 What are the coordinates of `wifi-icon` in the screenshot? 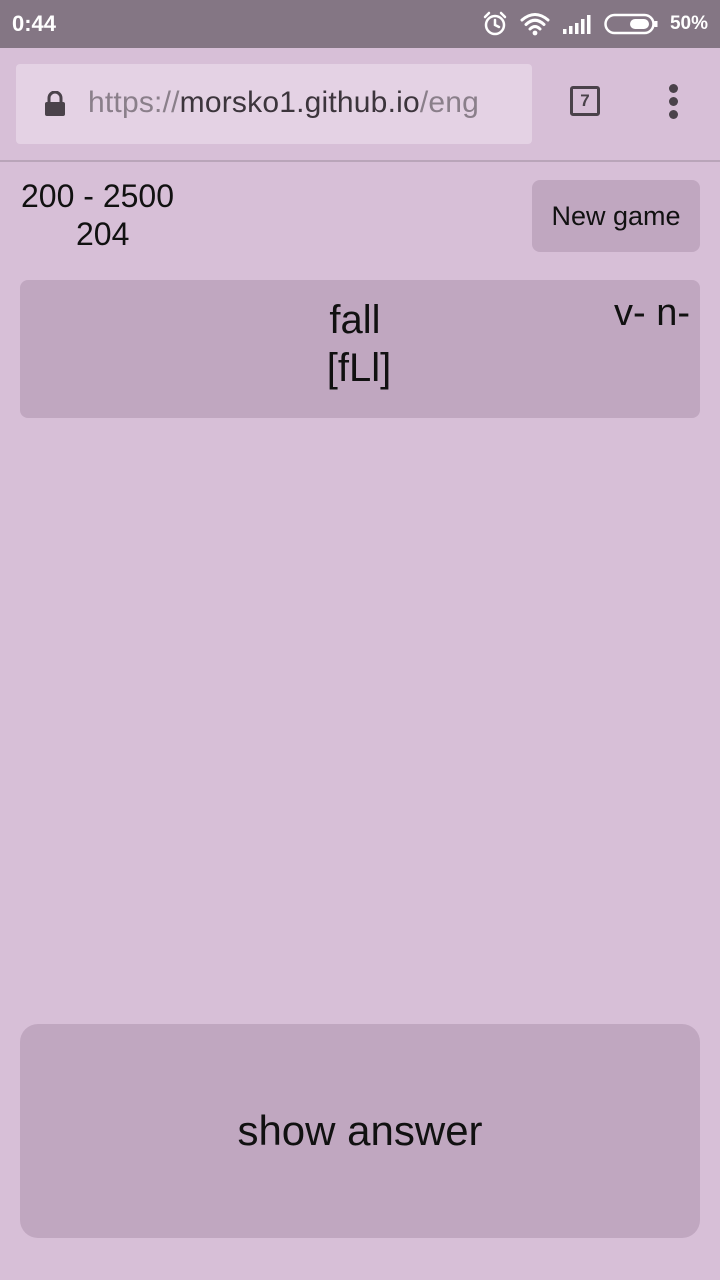 It's located at (535, 24).